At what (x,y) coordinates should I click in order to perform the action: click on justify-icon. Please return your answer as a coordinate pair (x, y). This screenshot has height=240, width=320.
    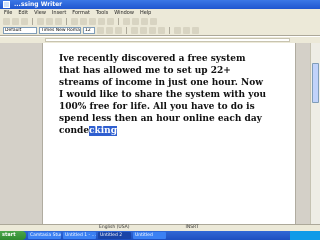
    Looking at the image, I should click on (161, 30).